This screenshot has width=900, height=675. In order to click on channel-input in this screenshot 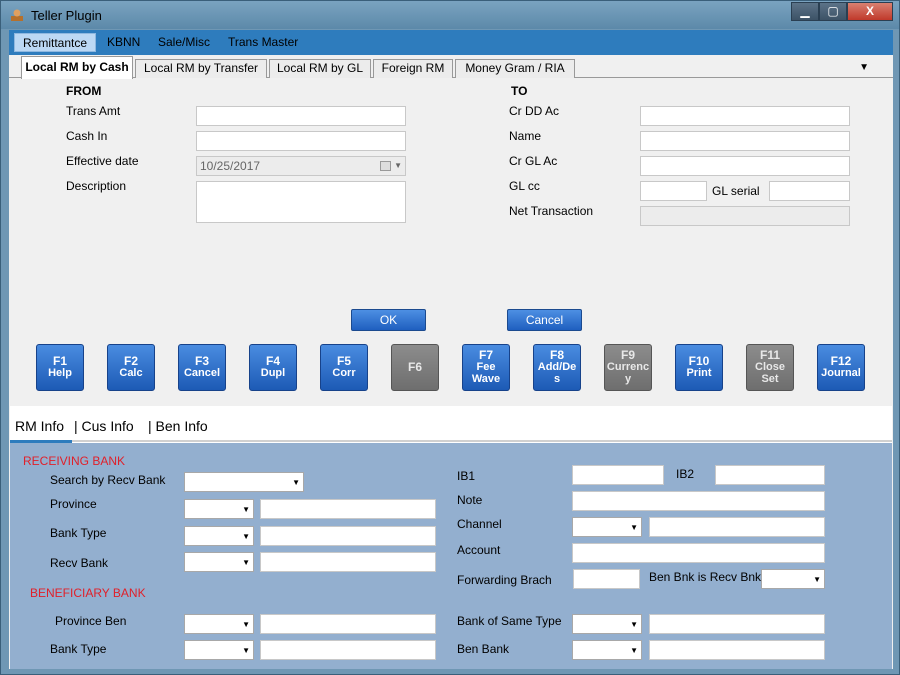, I will do `click(737, 527)`.